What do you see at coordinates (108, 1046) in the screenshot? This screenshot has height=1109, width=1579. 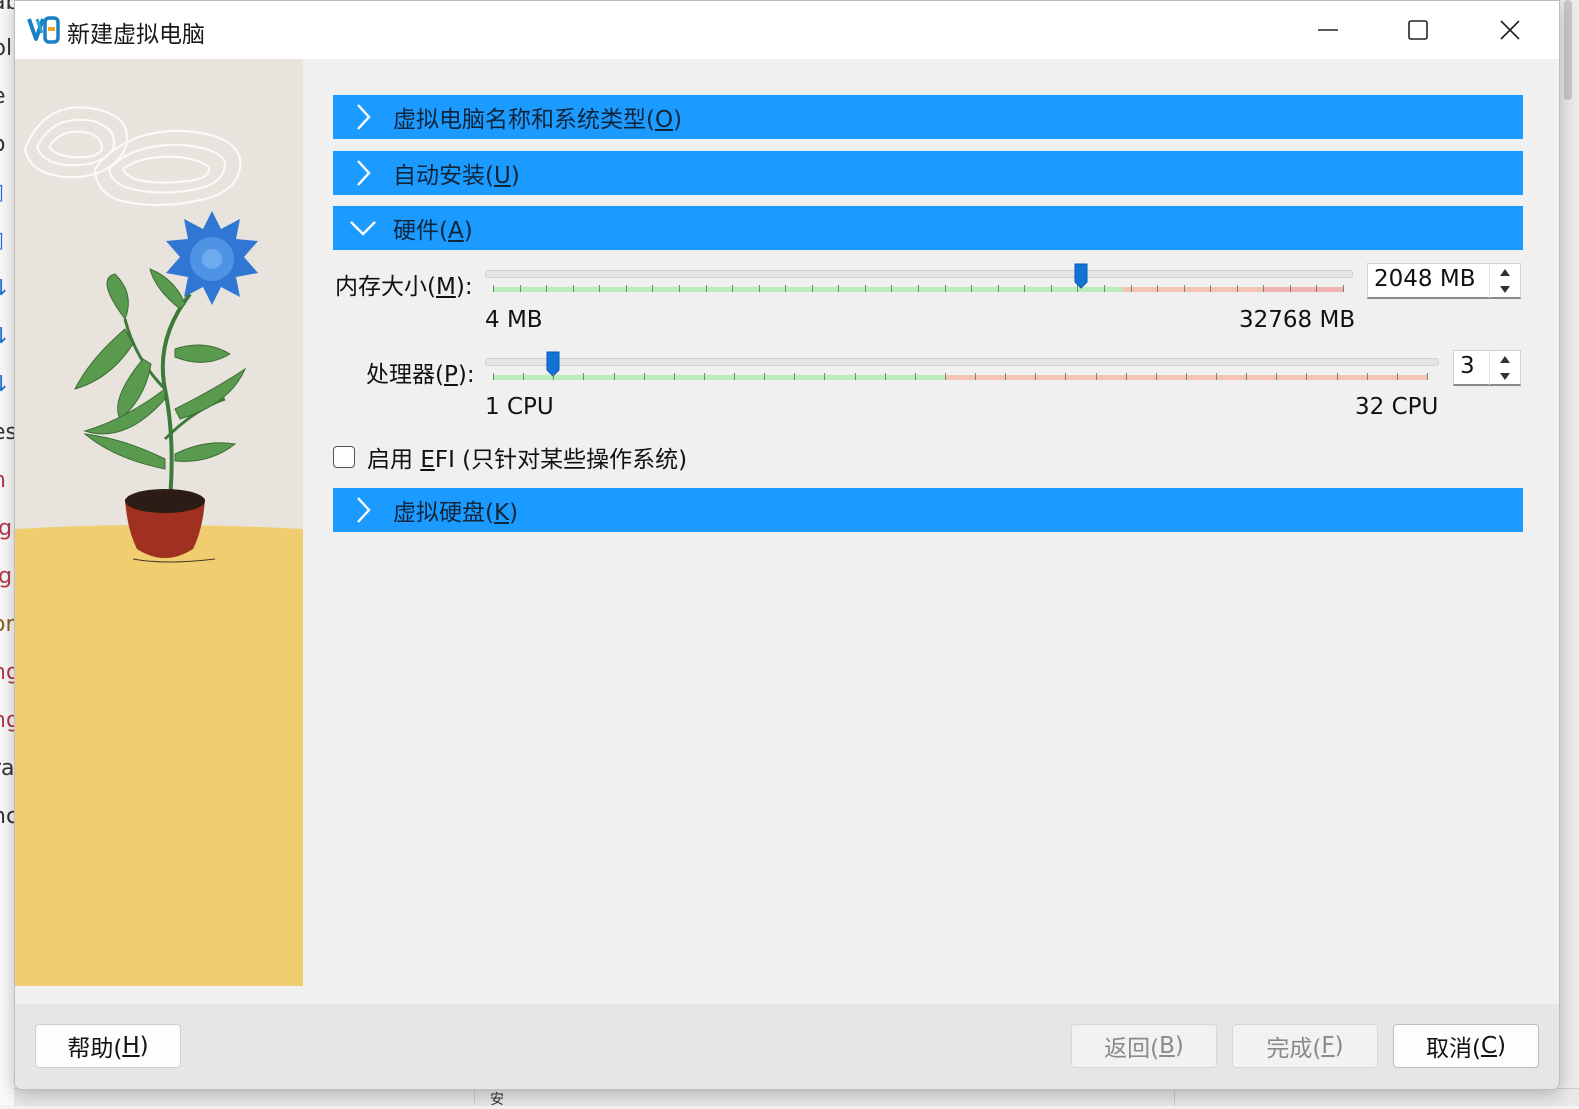 I see `help-button: 帮助(H)` at bounding box center [108, 1046].